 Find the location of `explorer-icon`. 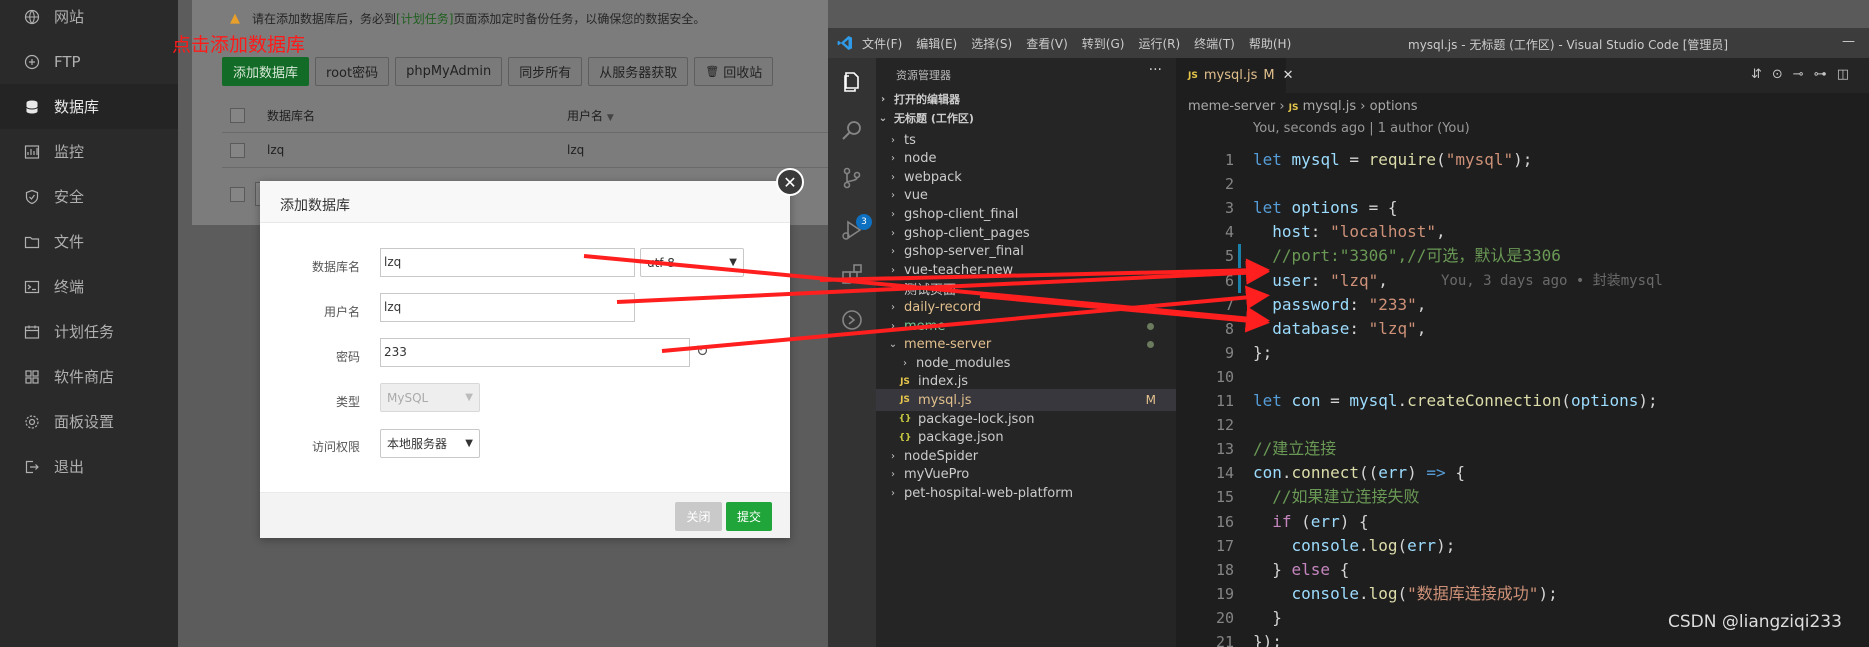

explorer-icon is located at coordinates (852, 82).